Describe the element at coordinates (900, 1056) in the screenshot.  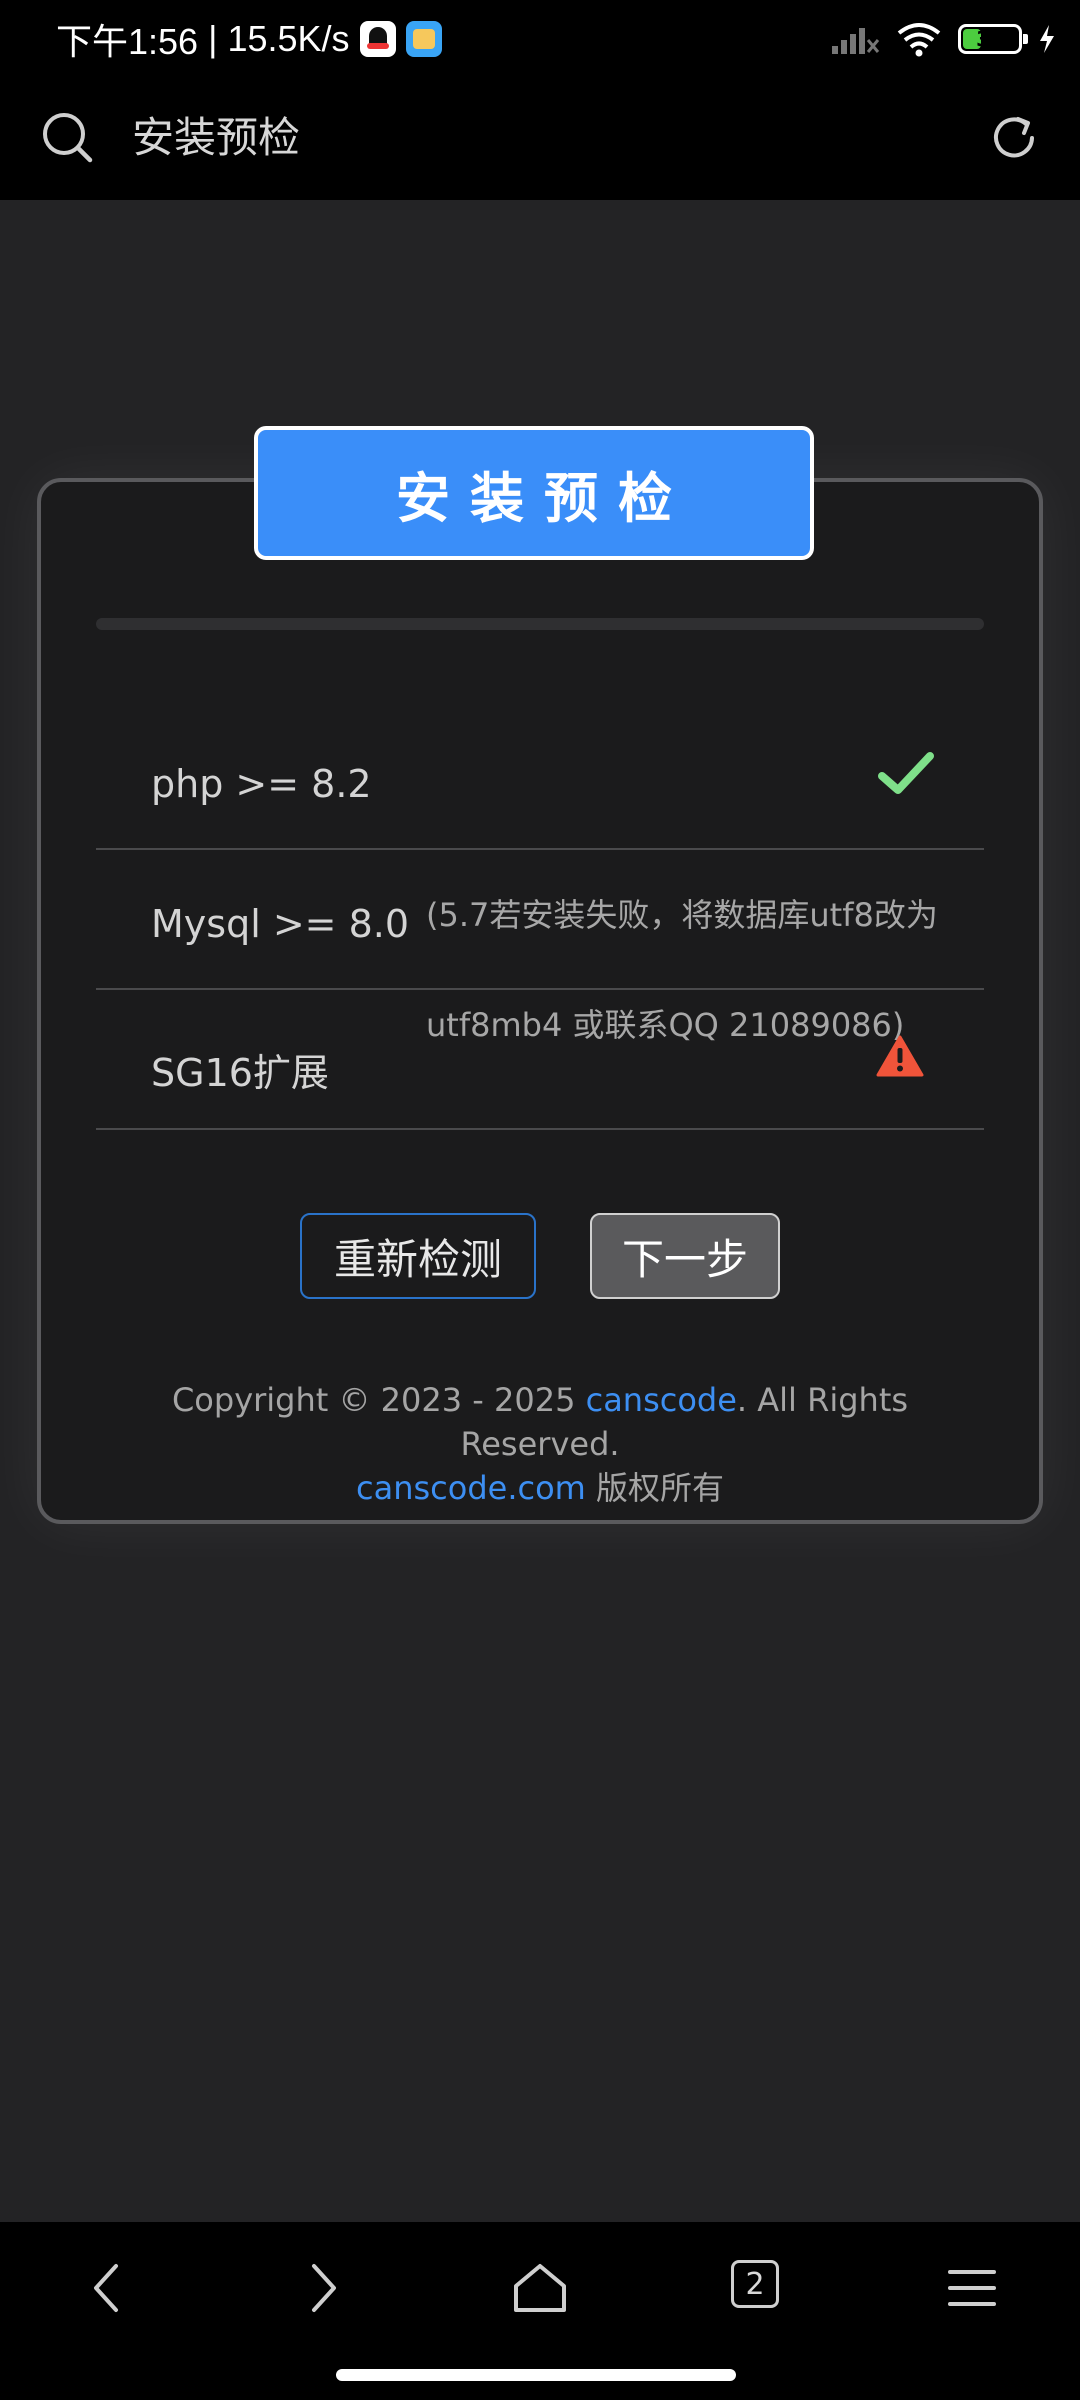
I see `warning-icon` at that location.